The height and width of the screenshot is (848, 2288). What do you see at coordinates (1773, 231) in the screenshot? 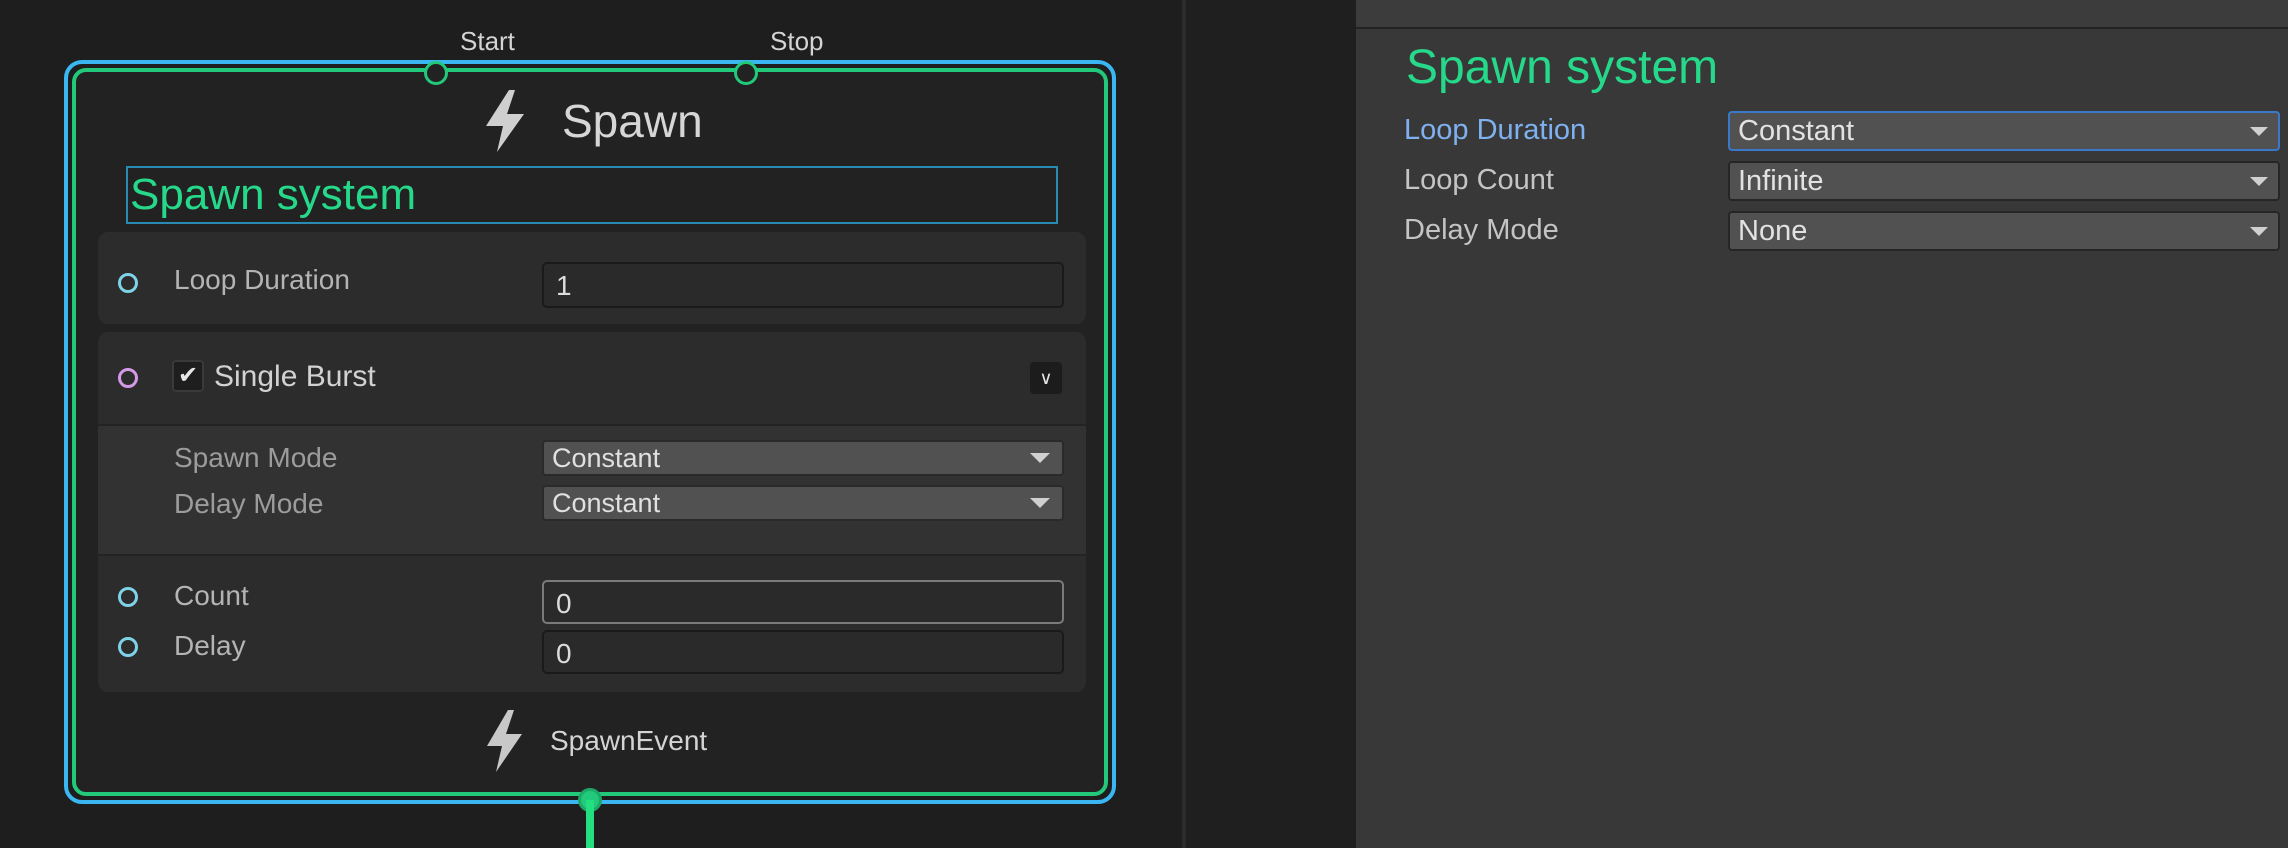
I see `delay-mode-inspector-value: None` at bounding box center [1773, 231].